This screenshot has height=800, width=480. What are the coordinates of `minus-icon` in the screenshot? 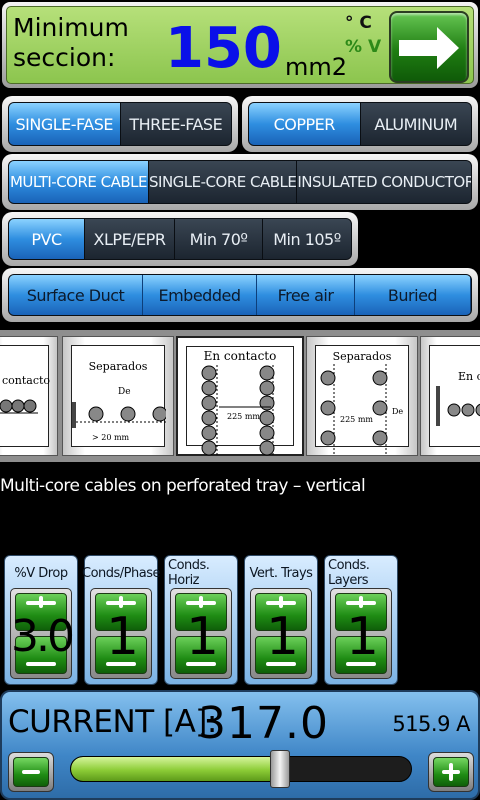 It's located at (31, 772).